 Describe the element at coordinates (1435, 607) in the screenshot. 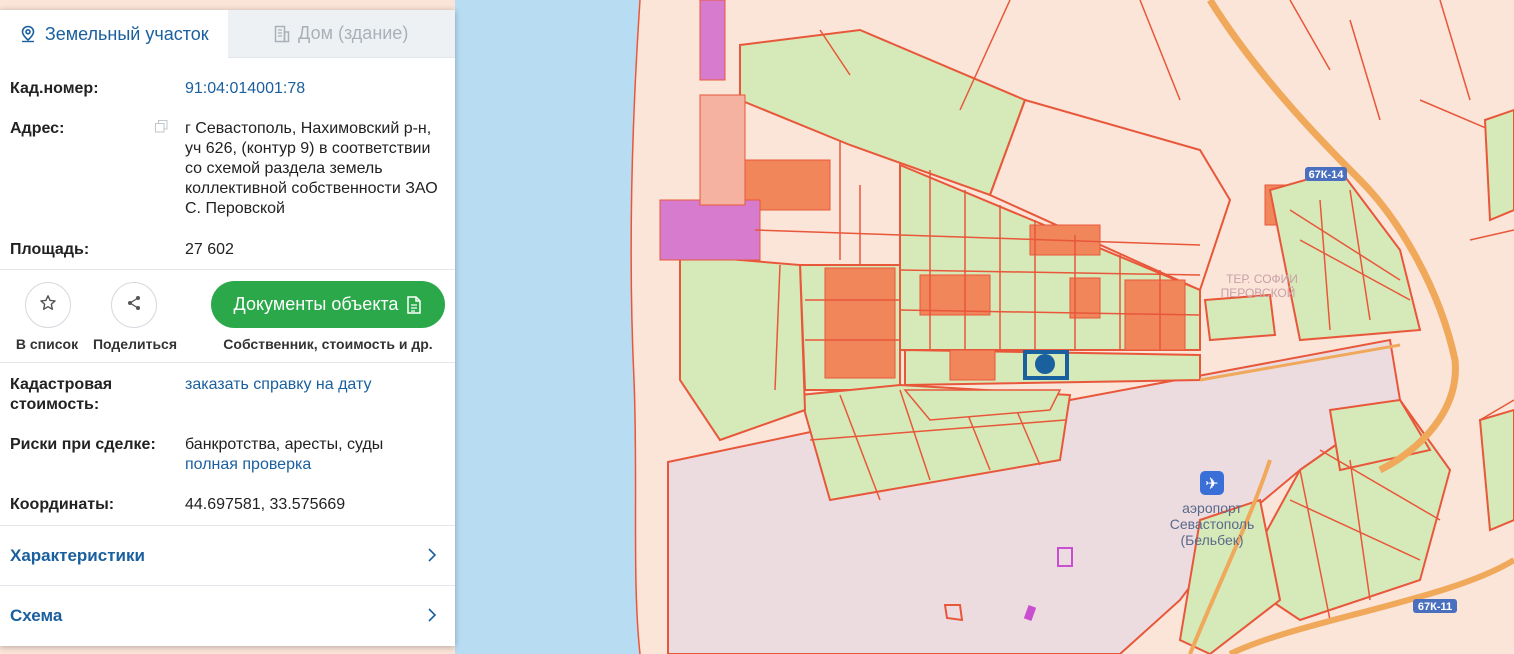

I see `road-badge-text: 67К-11` at that location.